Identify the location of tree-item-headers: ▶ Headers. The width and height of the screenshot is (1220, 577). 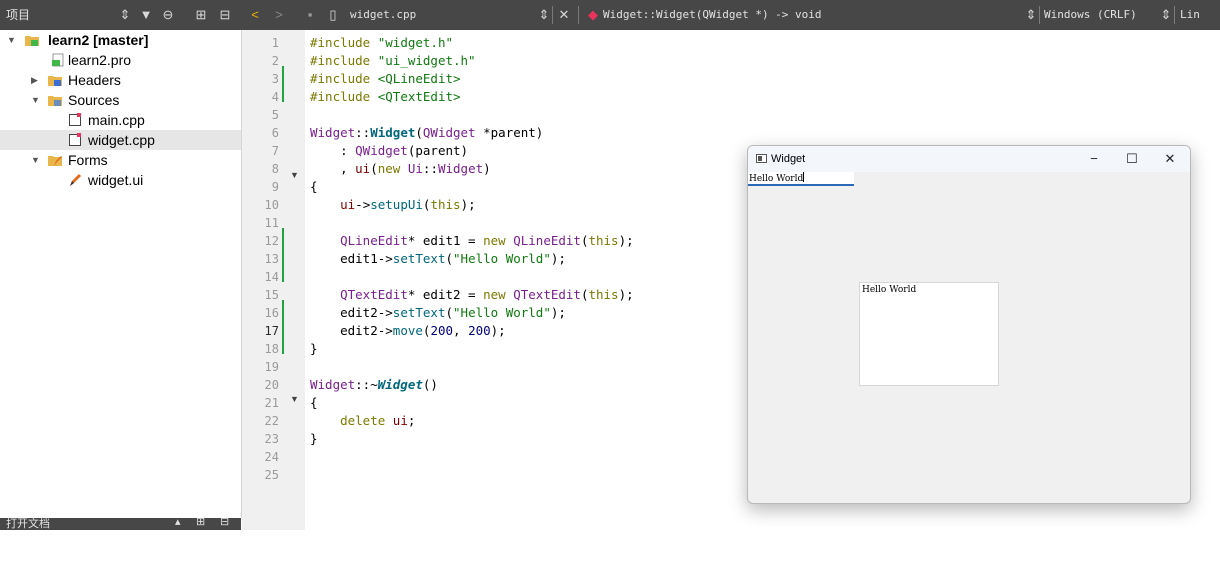
(120, 80).